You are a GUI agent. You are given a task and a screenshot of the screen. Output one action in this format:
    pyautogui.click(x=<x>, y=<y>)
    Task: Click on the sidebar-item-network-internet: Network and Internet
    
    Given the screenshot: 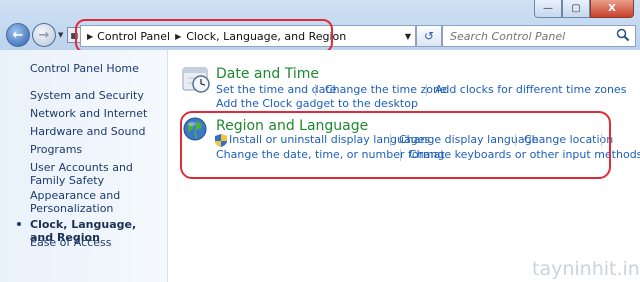 What is the action you would take?
    pyautogui.click(x=96, y=113)
    